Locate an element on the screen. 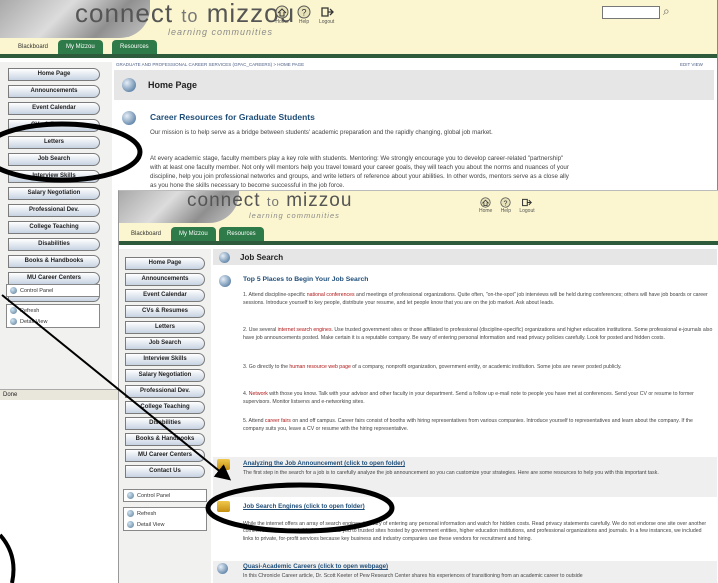 This screenshot has height=583, width=718. help-label: Help is located at coordinates (505, 211).